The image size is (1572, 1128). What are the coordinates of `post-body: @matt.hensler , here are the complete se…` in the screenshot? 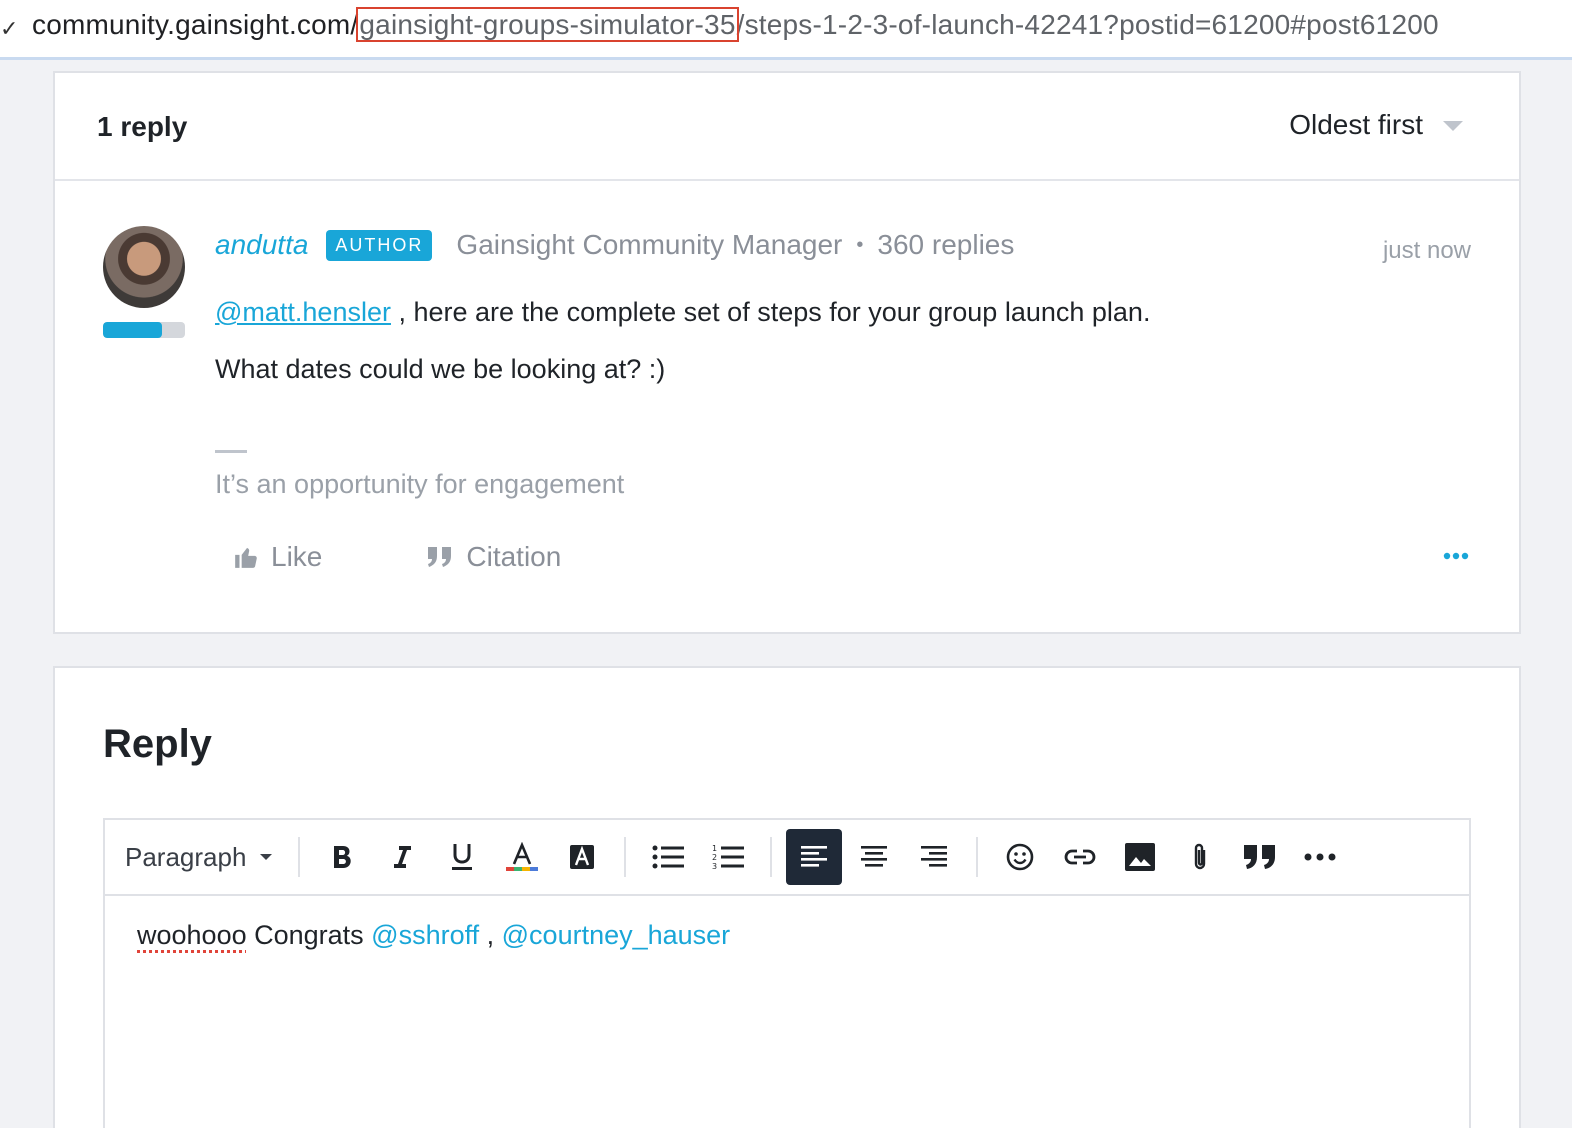 It's located at (682, 349).